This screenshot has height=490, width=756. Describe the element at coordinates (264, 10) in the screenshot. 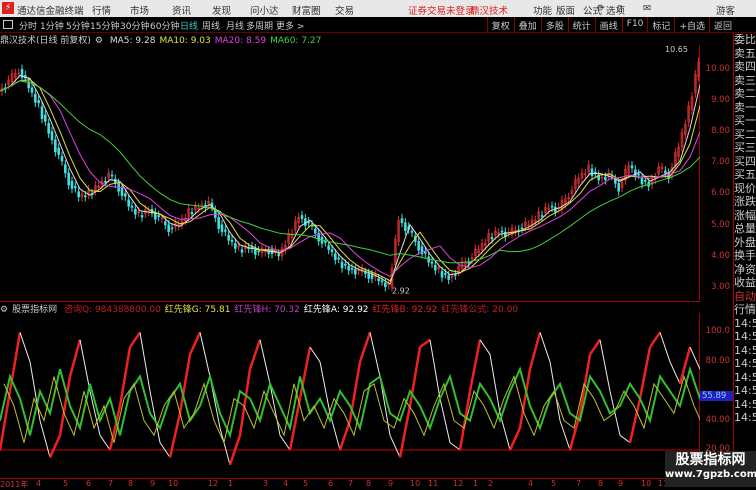

I see `menu-4: 问小达` at that location.